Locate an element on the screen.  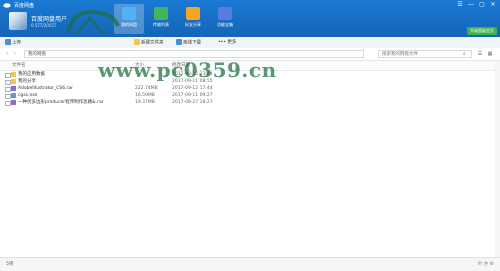
nav-share-label: 好友分享 is located at coordinates (193, 24).